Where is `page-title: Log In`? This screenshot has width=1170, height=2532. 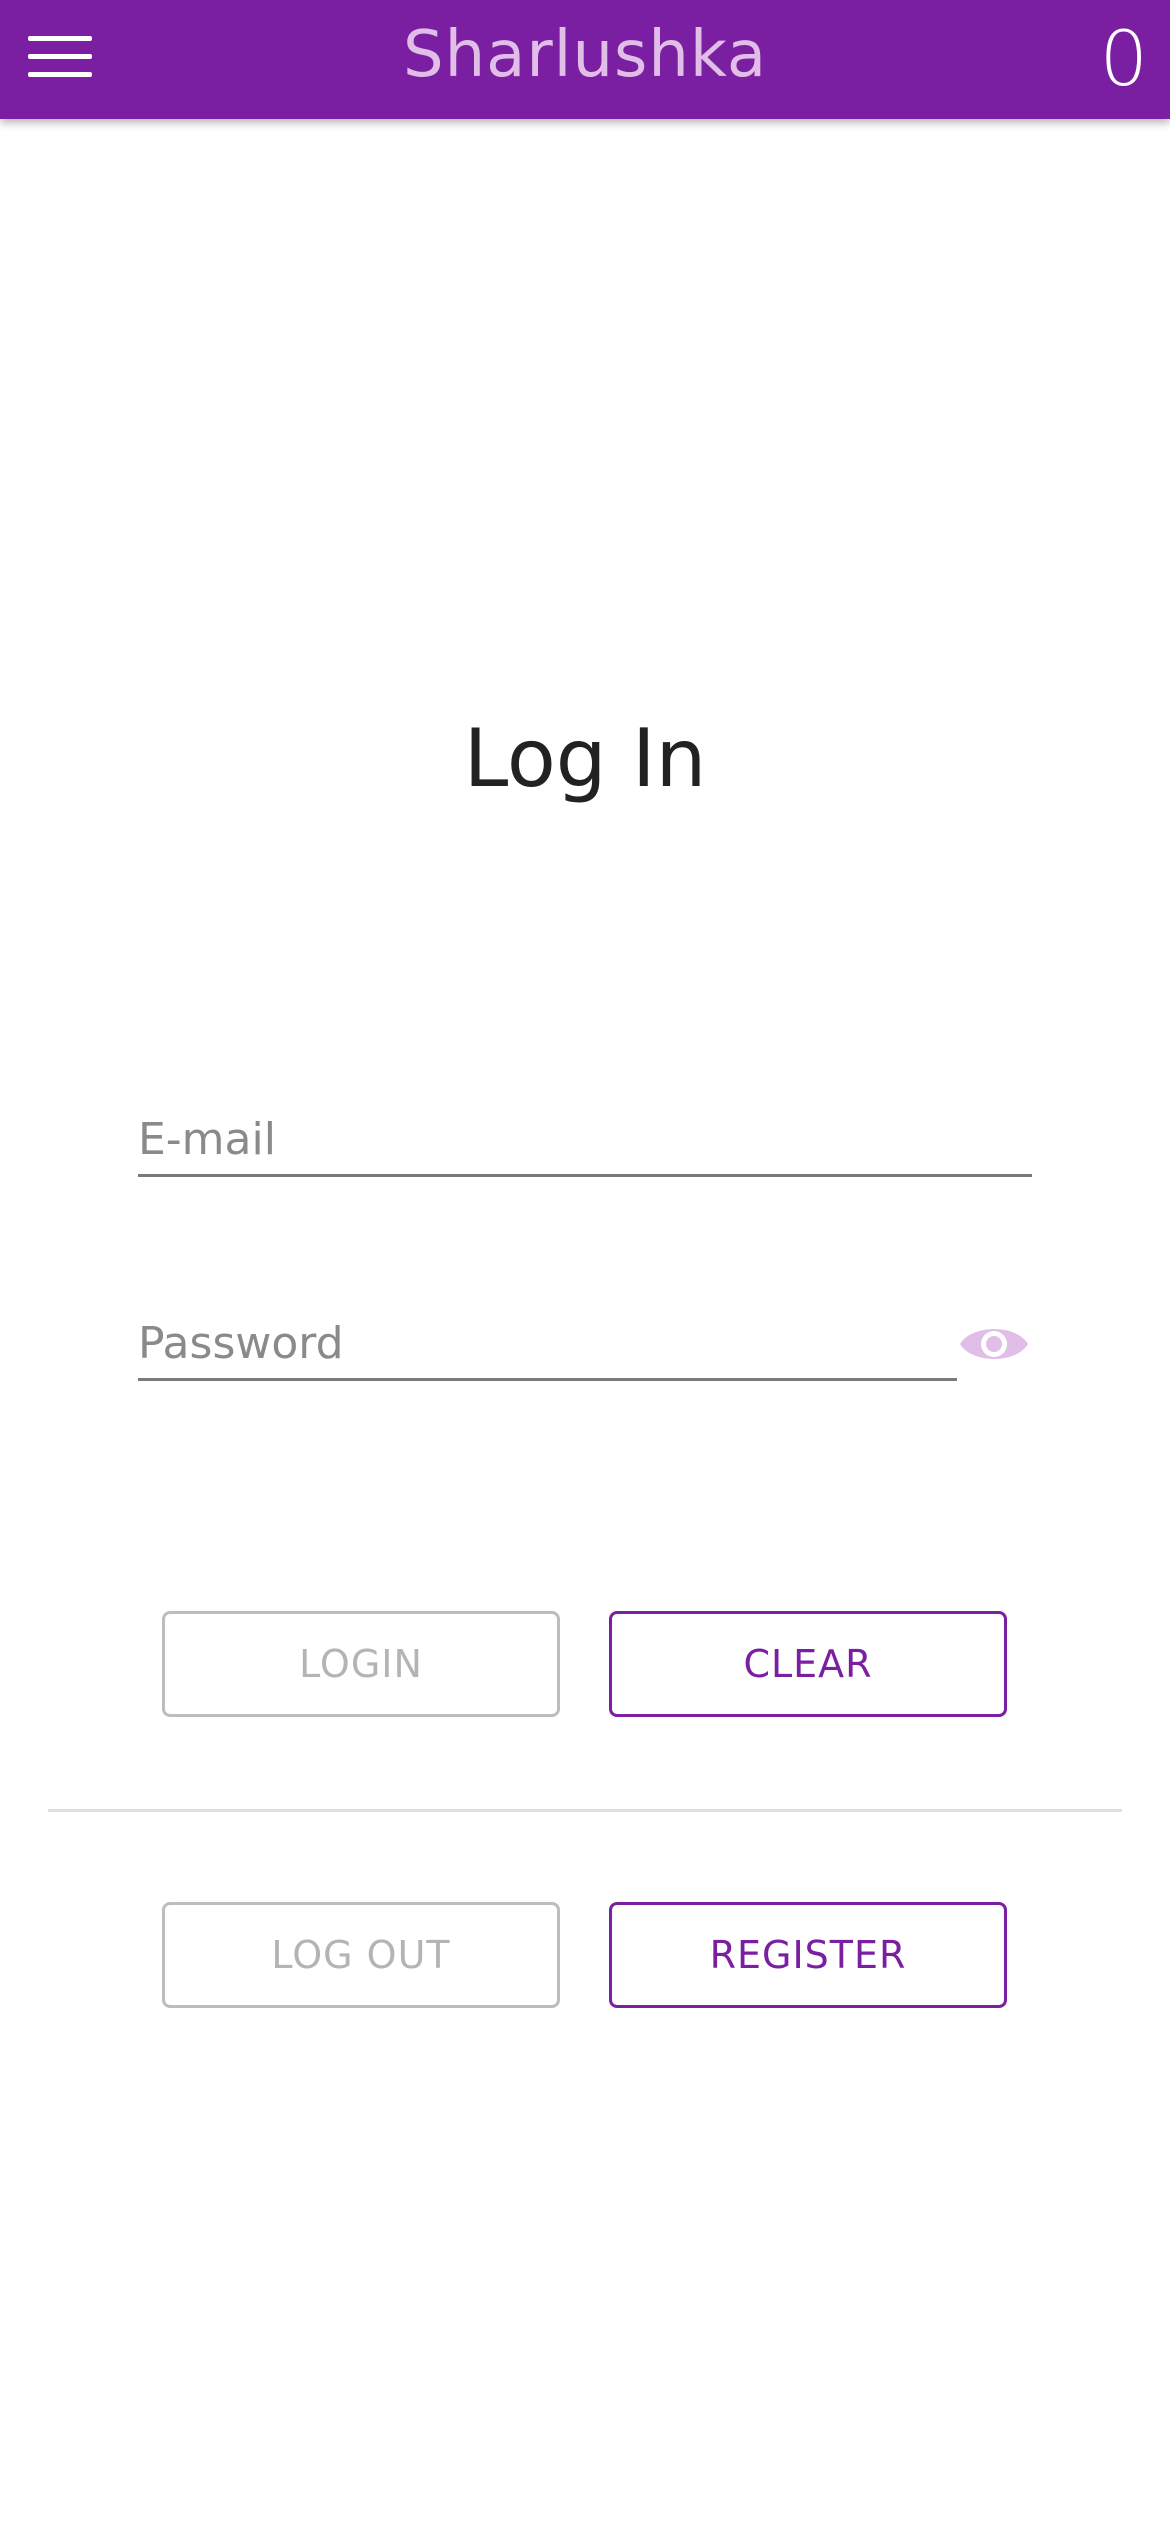 page-title: Log In is located at coordinates (585, 758).